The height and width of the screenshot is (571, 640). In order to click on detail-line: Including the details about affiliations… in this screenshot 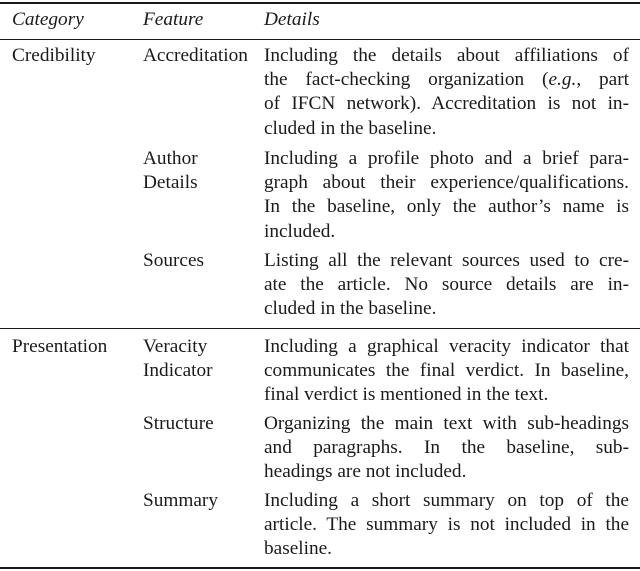, I will do `click(446, 55)`.